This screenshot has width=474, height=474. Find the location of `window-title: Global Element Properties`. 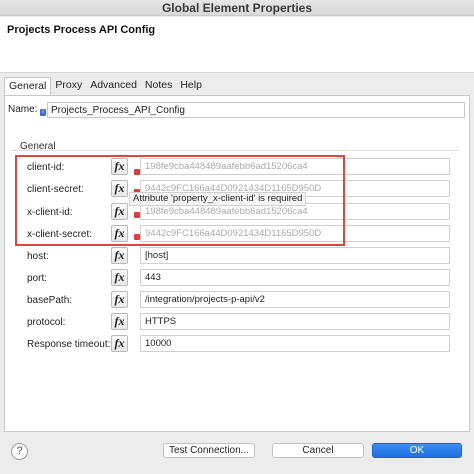

window-title: Global Element Properties is located at coordinates (237, 8).